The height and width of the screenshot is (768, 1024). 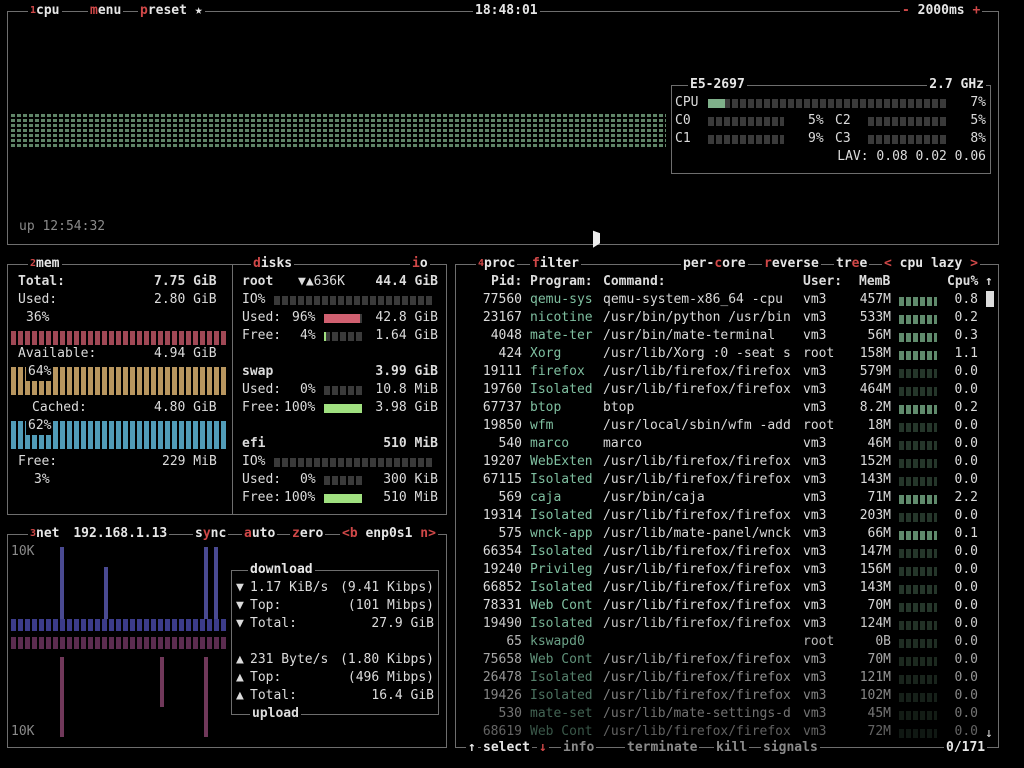 What do you see at coordinates (875, 479) in the screenshot?
I see `cell-mem: 143M` at bounding box center [875, 479].